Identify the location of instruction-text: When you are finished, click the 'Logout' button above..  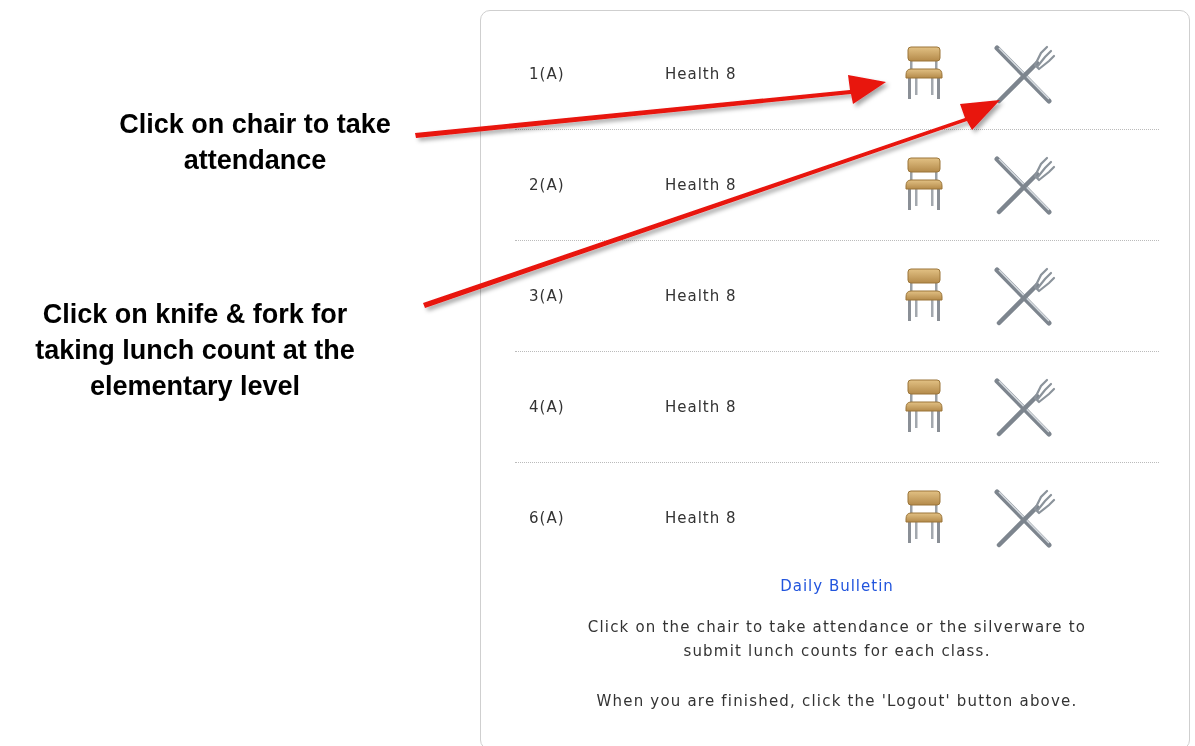
(837, 701).